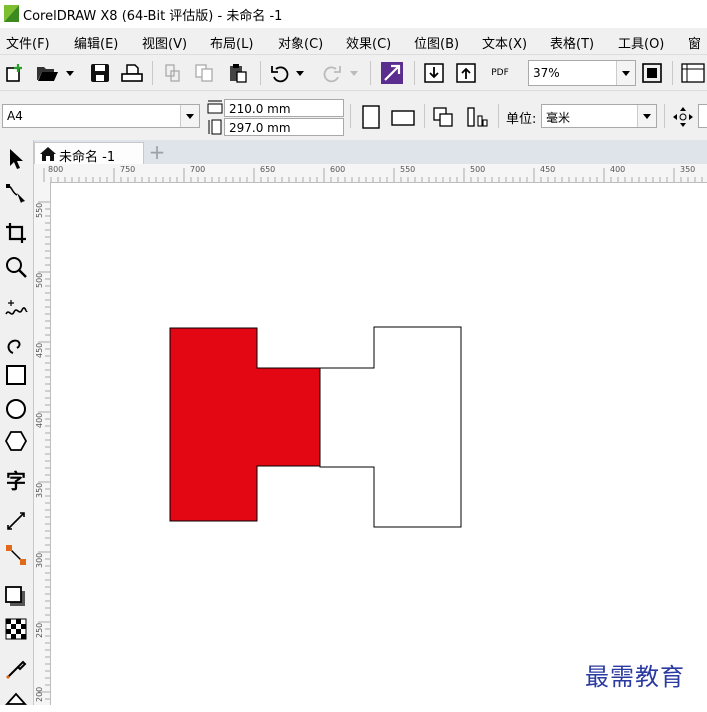 The width and height of the screenshot is (707, 712). Describe the element at coordinates (652, 73) in the screenshot. I see `full-screen-preview-icon` at that location.